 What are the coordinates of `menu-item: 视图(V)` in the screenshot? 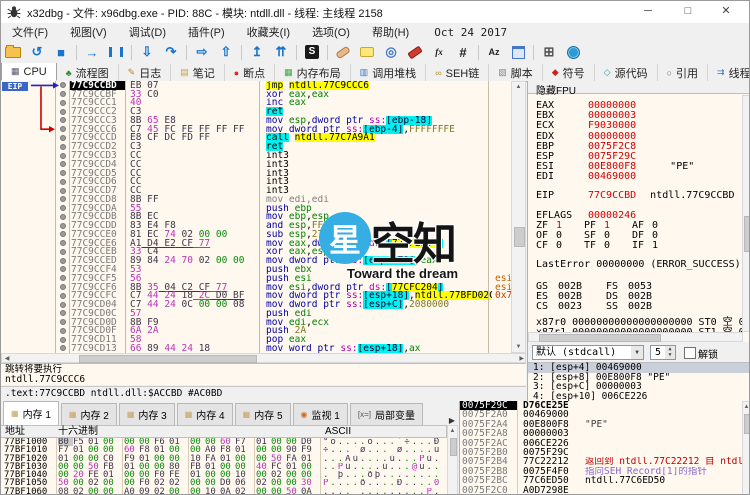 It's located at (88, 32).